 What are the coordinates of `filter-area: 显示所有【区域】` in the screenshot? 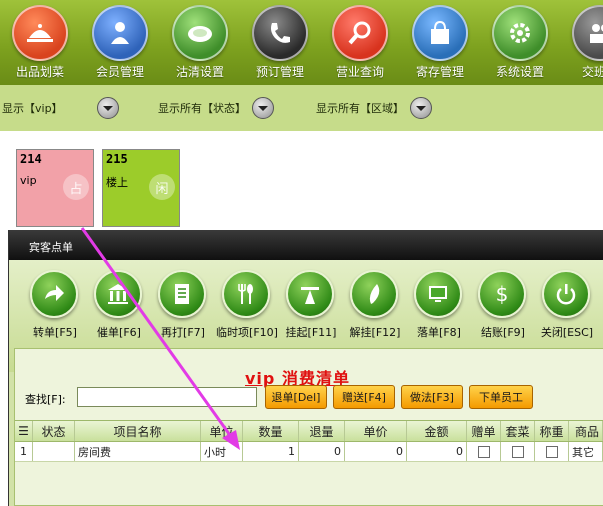 It's located at (374, 108).